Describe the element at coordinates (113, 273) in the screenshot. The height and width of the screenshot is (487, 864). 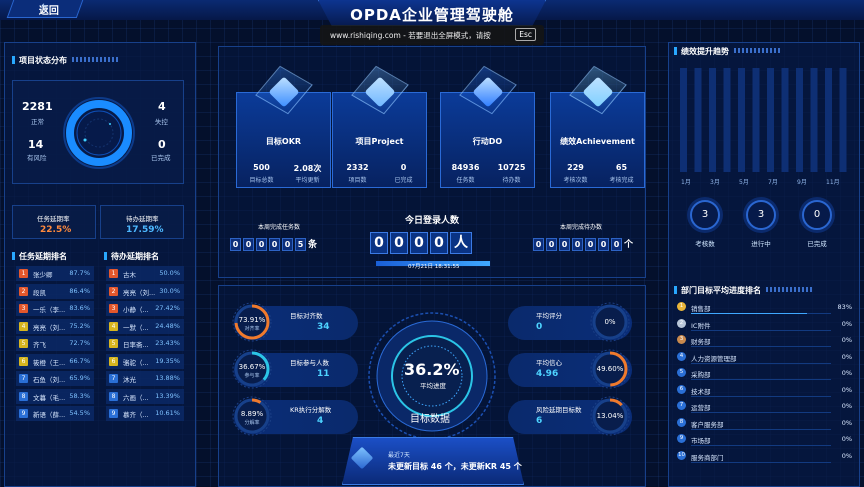
I see `rank-badge: 1` at that location.